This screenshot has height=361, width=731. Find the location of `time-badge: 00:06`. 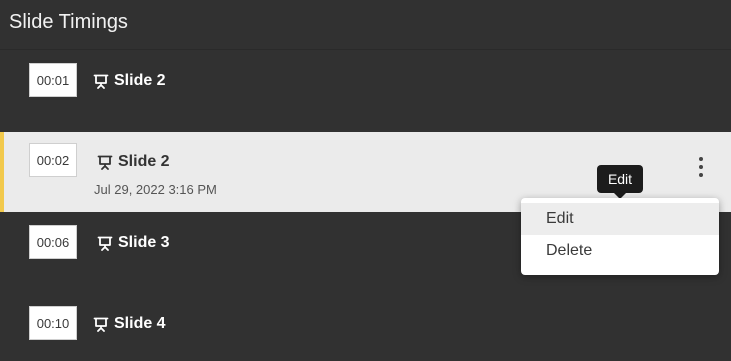

time-badge: 00:06 is located at coordinates (53, 242).